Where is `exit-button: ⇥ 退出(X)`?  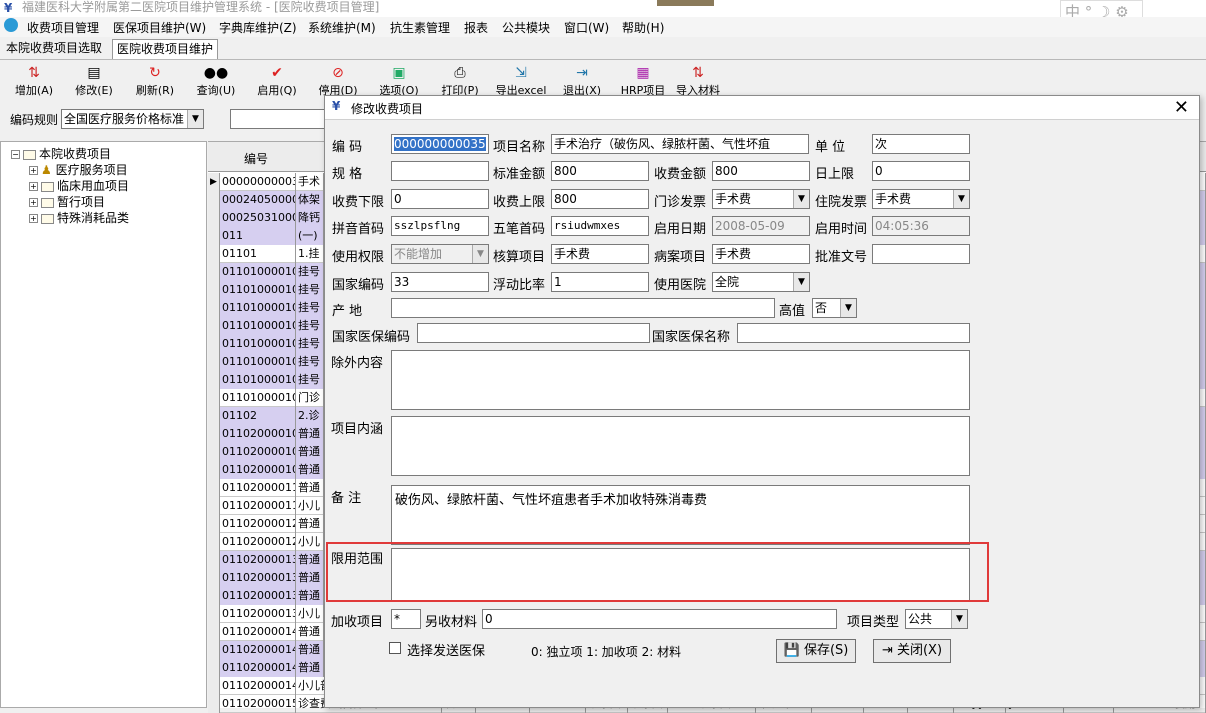
exit-button: ⇥ 退出(X) is located at coordinates (582, 81).